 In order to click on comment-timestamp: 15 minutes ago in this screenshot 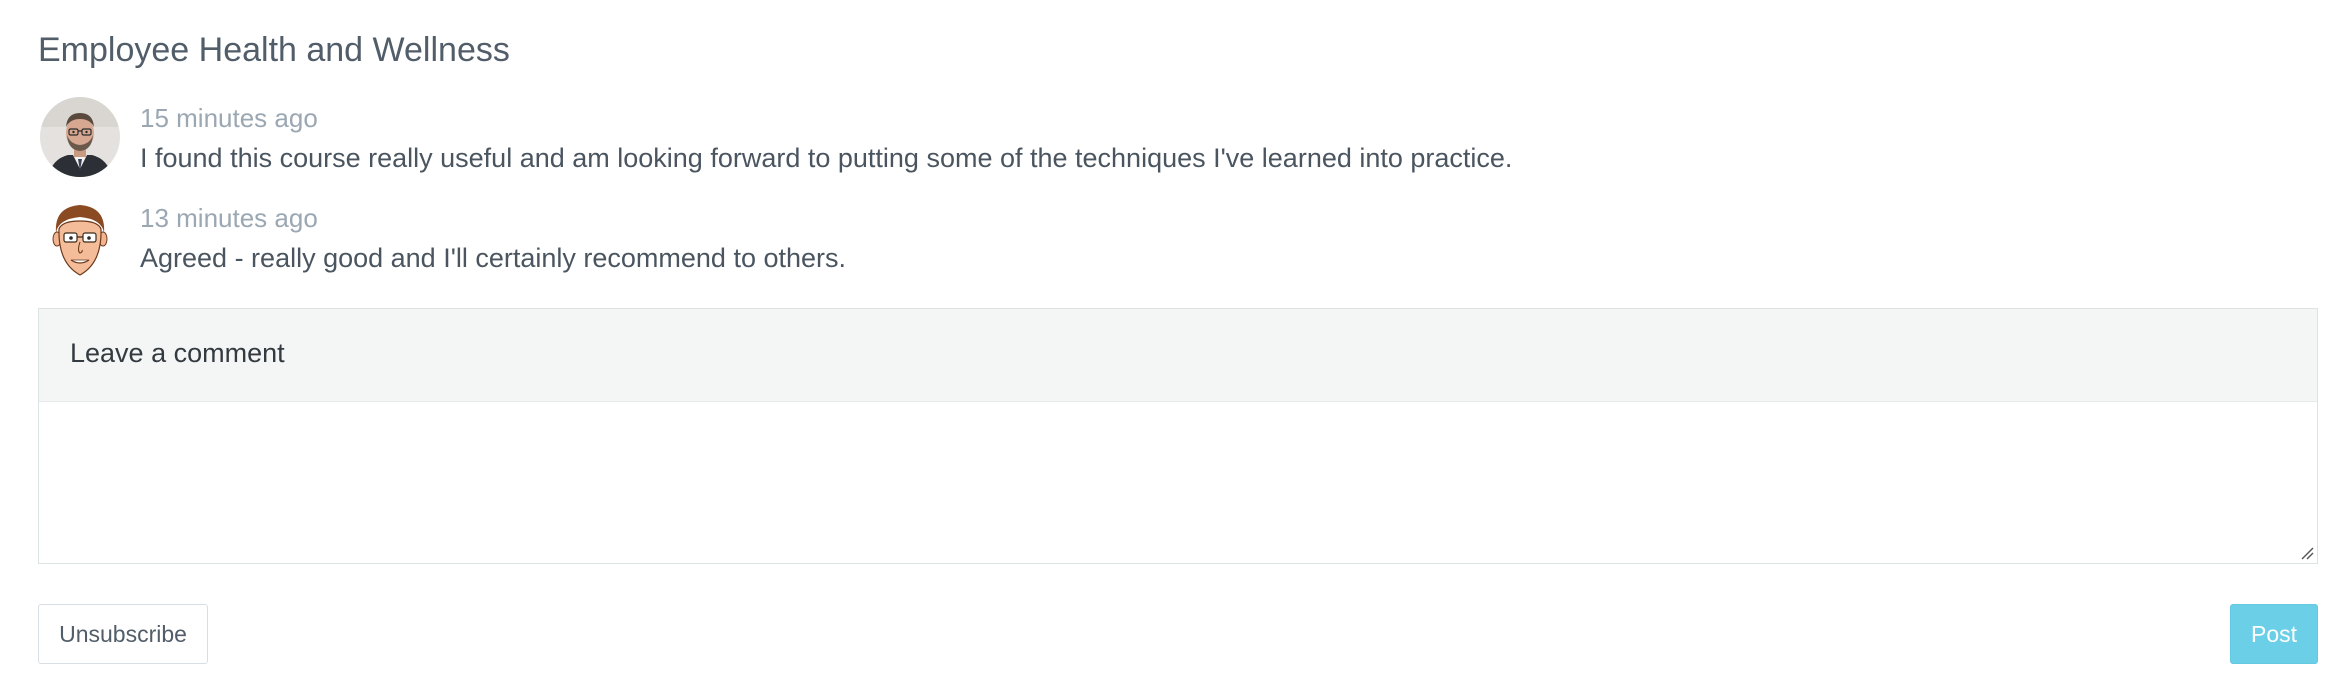, I will do `click(229, 118)`.